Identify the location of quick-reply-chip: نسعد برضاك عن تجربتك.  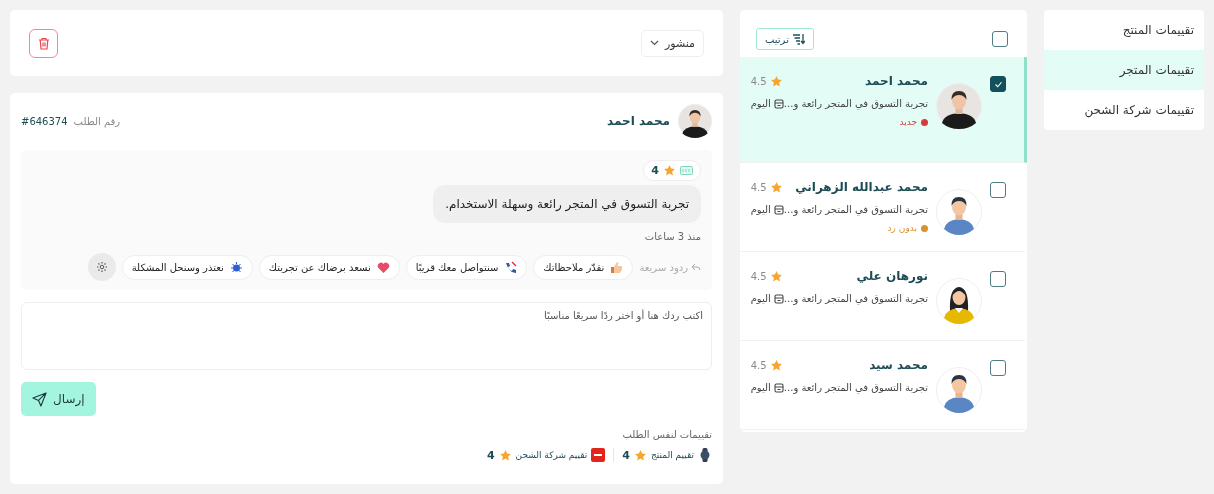
(329, 267).